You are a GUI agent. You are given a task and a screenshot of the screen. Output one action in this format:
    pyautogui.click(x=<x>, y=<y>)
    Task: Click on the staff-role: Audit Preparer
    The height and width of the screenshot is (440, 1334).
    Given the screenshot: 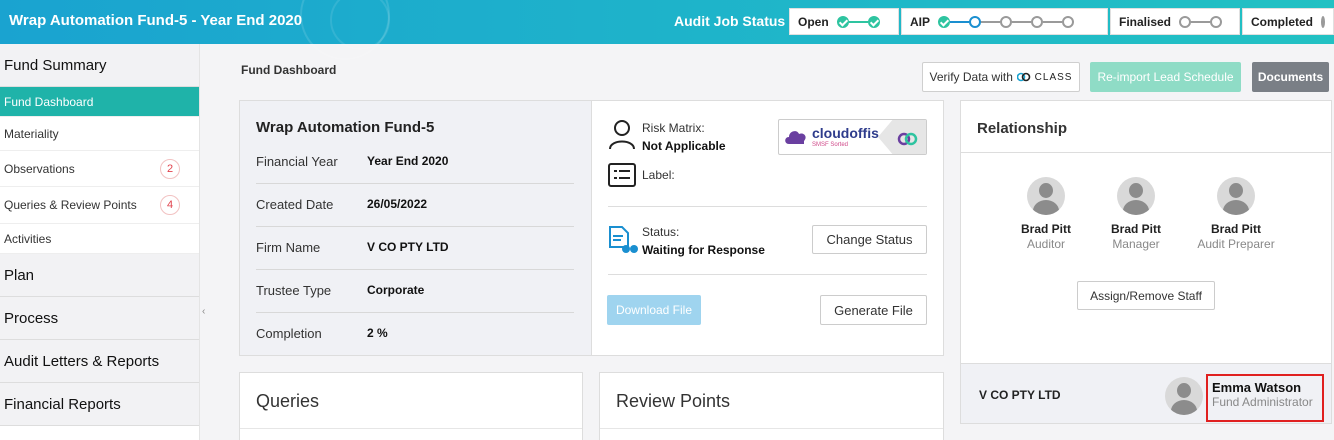 What is the action you would take?
    pyautogui.click(x=1236, y=244)
    